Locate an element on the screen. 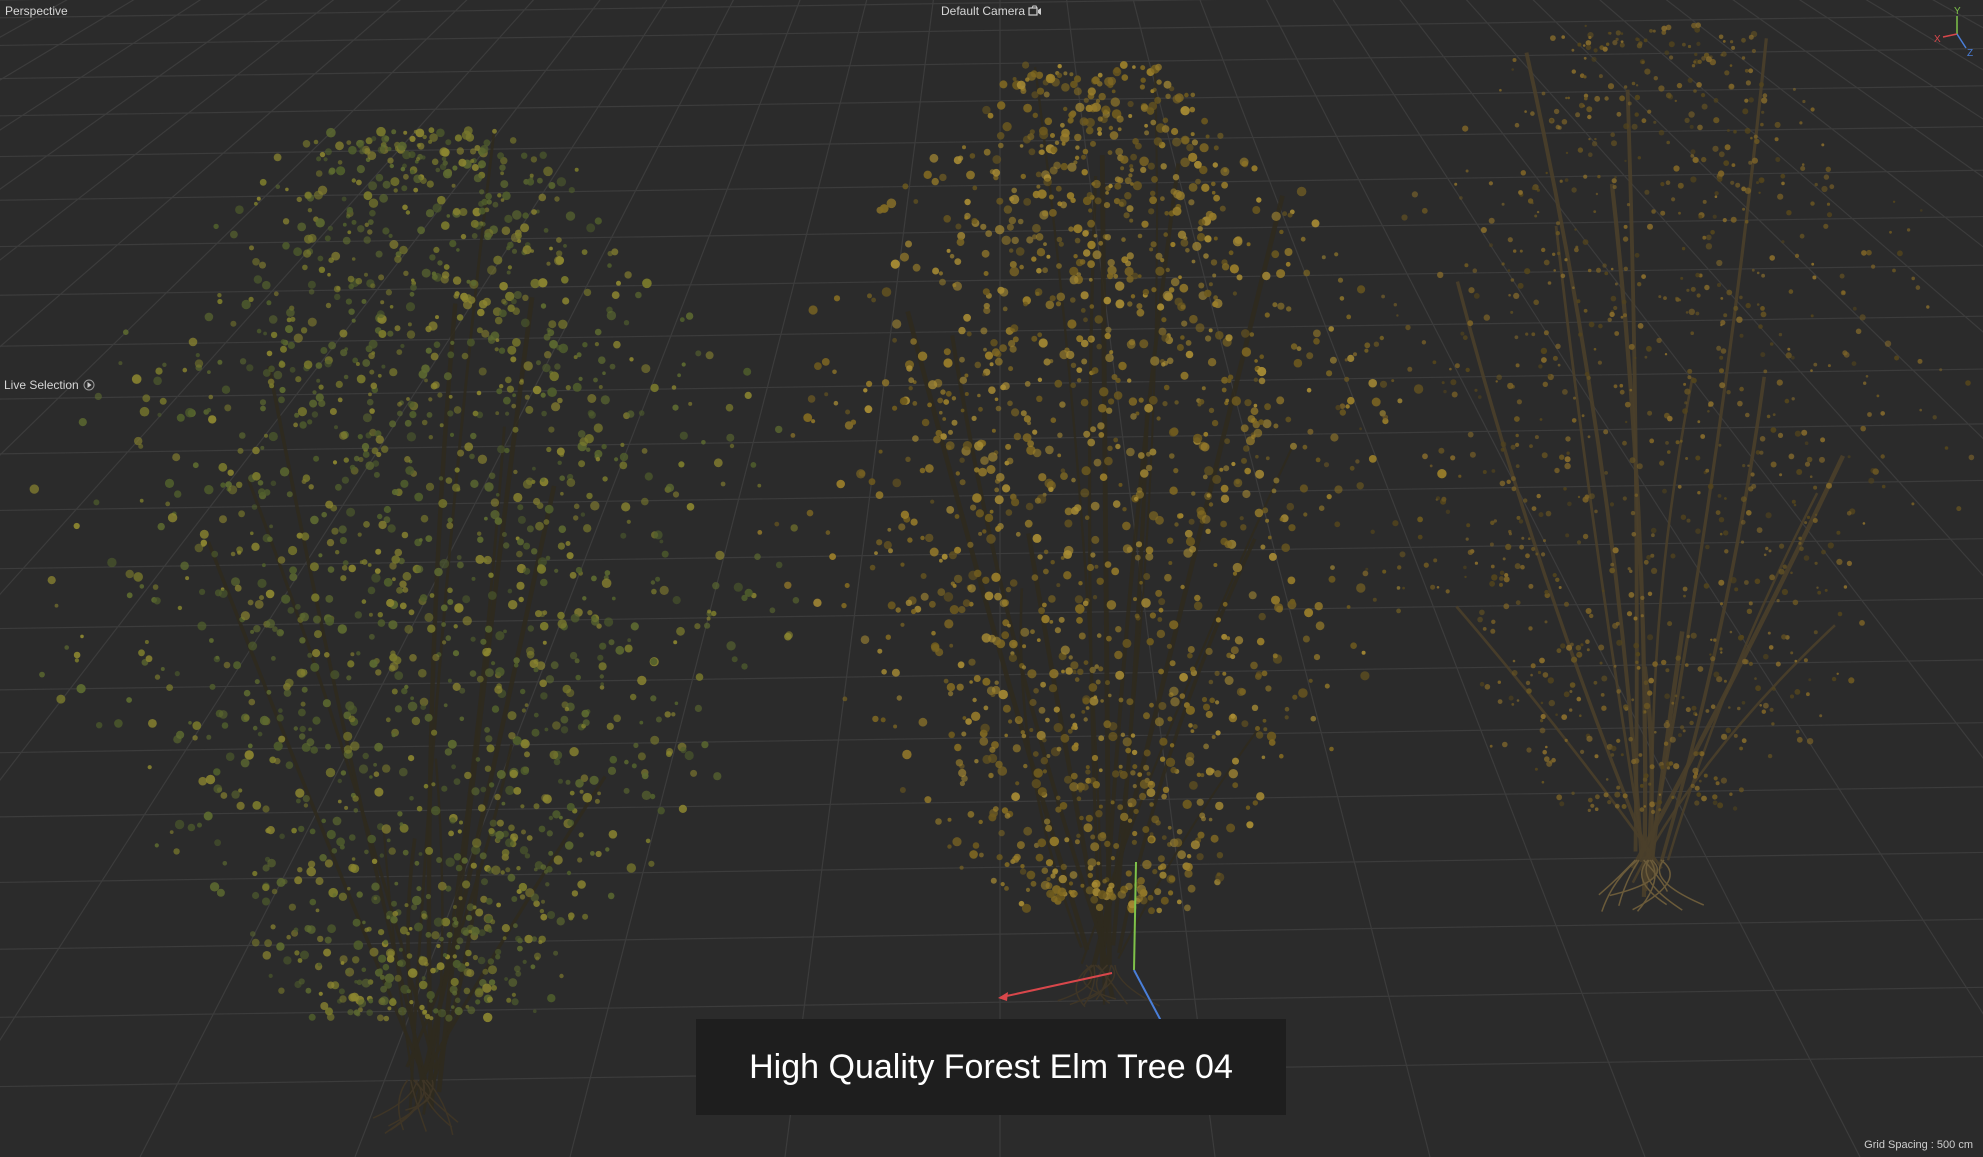 This screenshot has width=1983, height=1157. gizmo-x-label: X is located at coordinates (1937, 39).